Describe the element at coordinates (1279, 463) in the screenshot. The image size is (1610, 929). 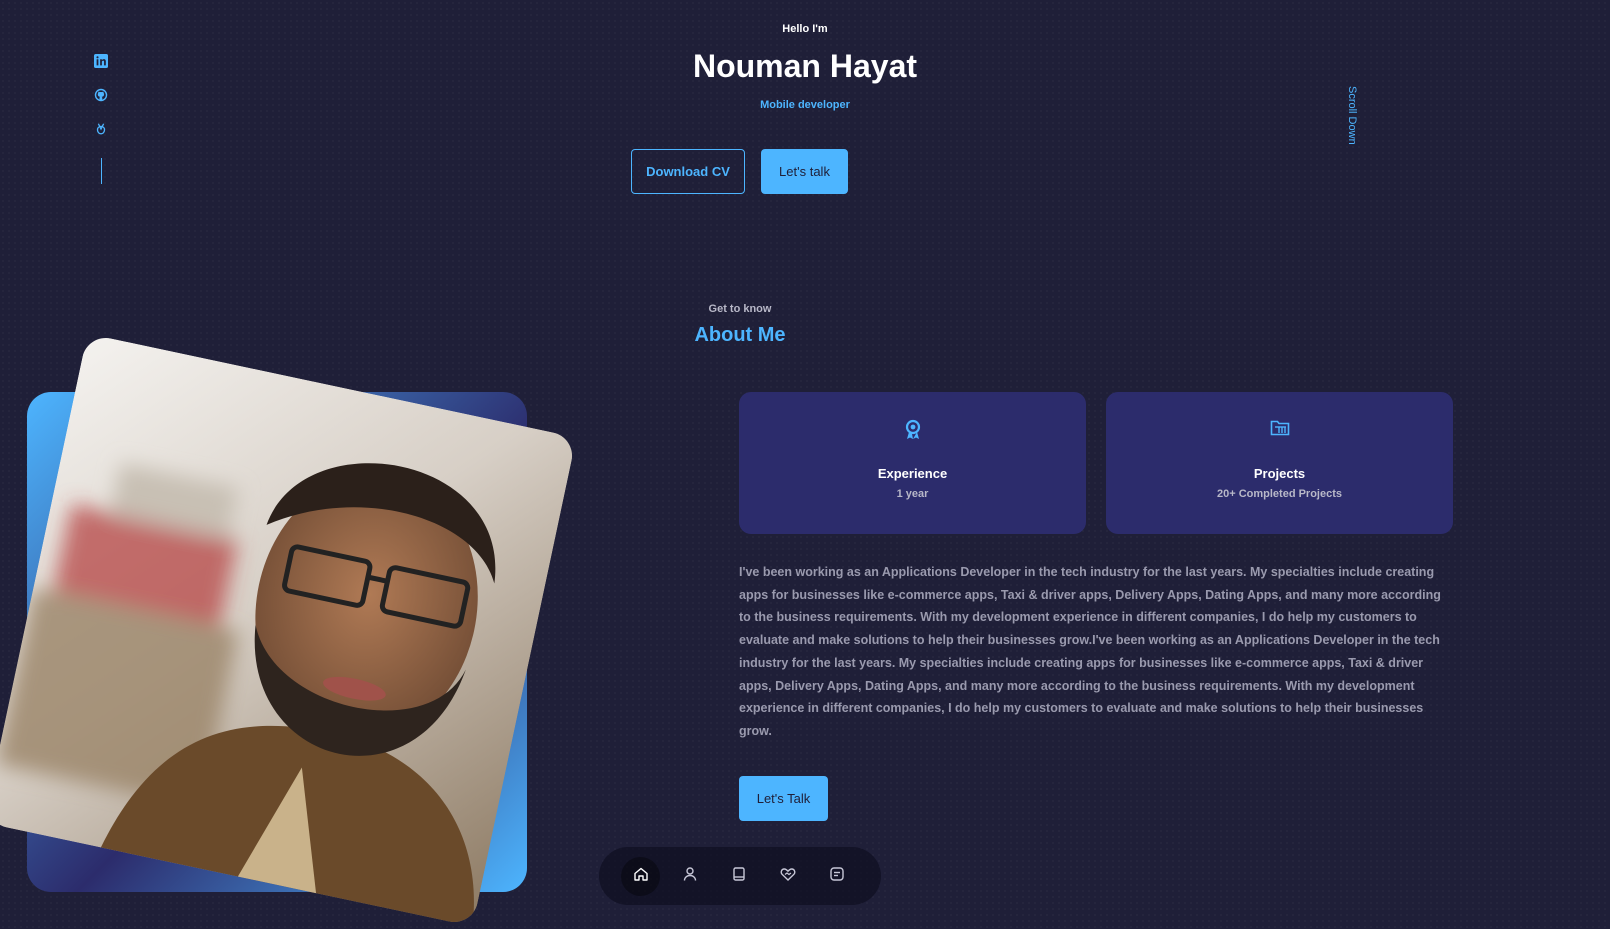
I see `projects-card: Projects 20+ Completed Projects` at that location.